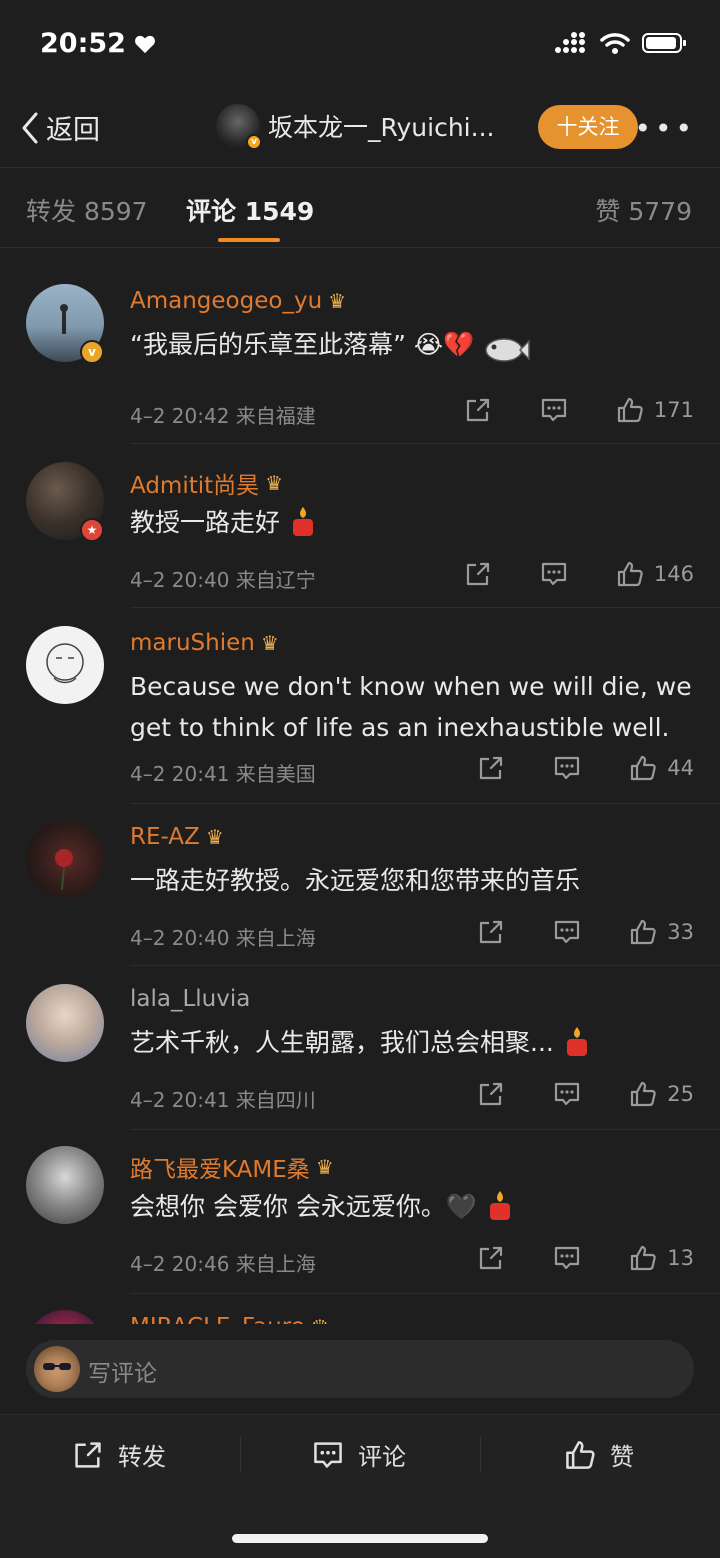 This screenshot has width=720, height=1558. I want to click on commenter-name: Admitit尚昊 ♛, so click(206, 483).